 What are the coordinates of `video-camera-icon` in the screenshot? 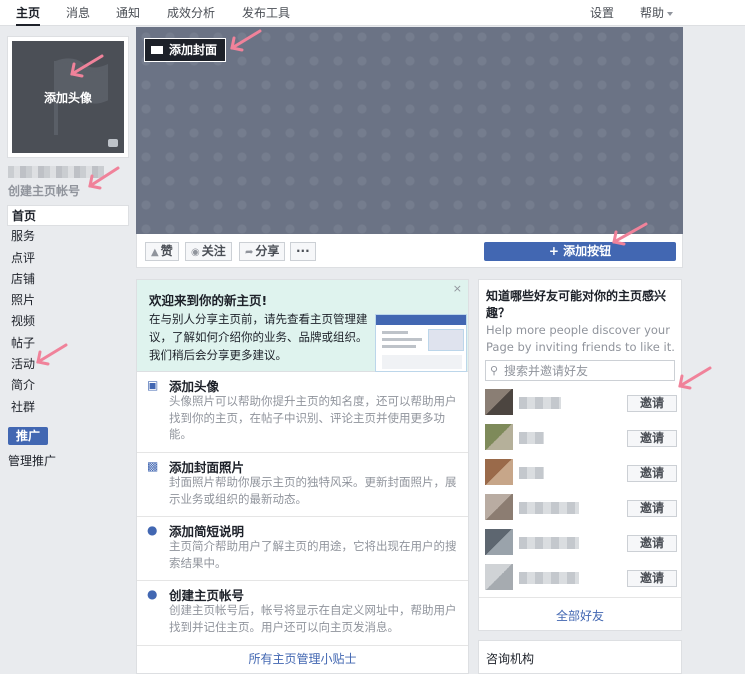 It's located at (157, 49).